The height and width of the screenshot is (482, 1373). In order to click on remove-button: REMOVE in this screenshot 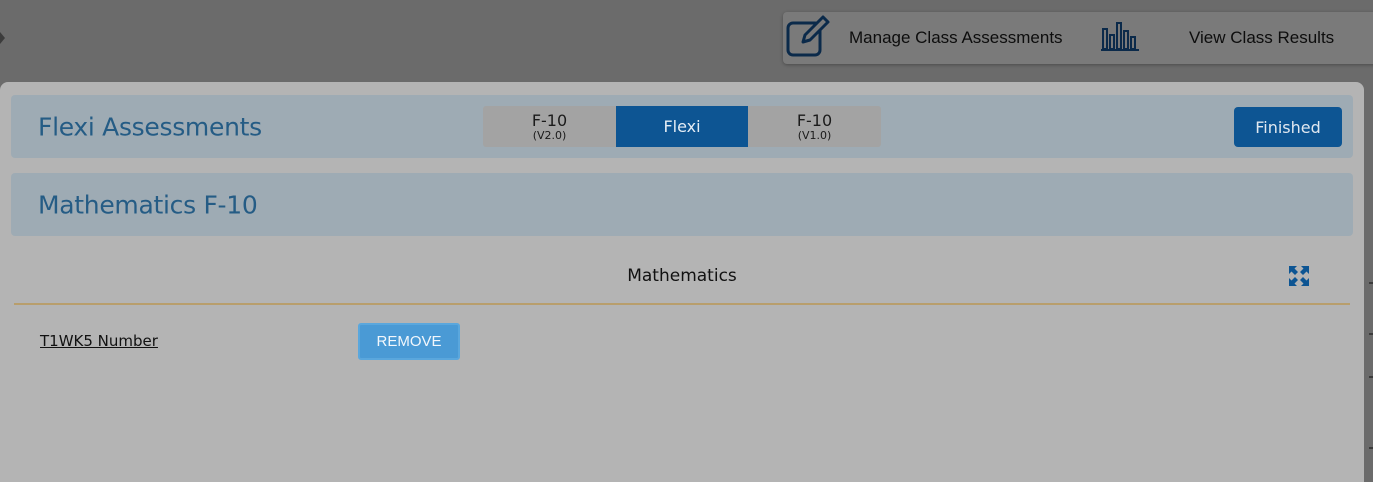, I will do `click(409, 341)`.